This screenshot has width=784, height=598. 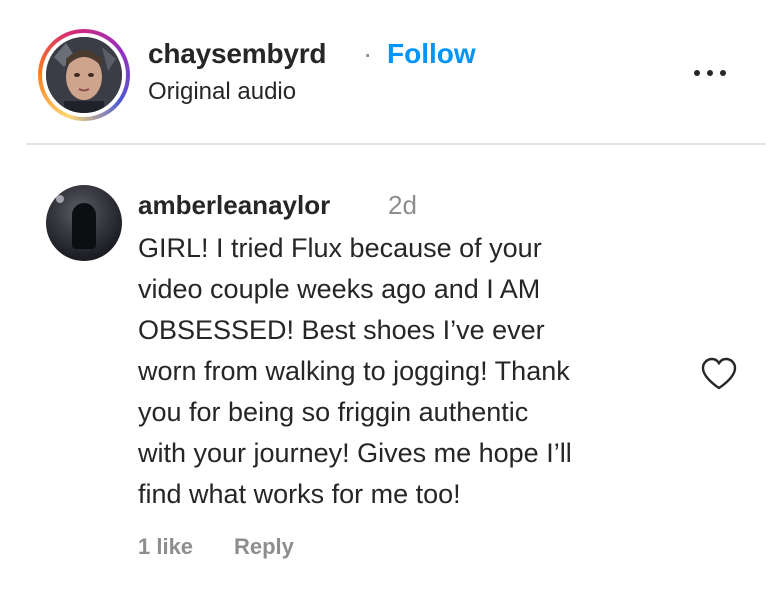 I want to click on avatar-figure, so click(x=84, y=226).